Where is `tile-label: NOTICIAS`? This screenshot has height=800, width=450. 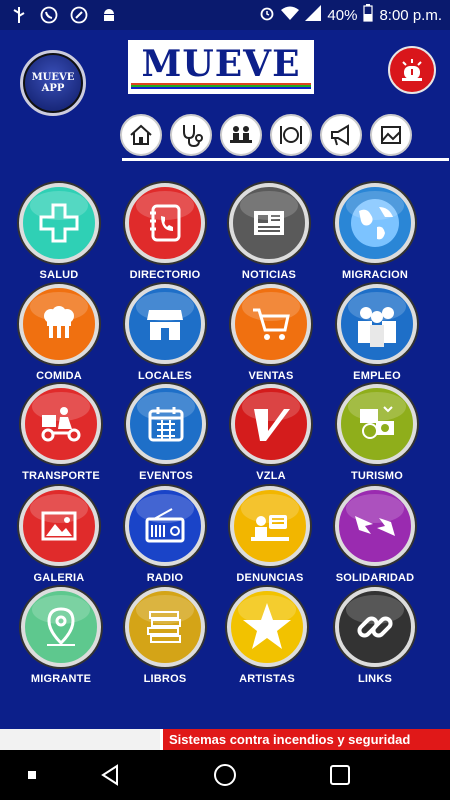
tile-label: NOTICIAS is located at coordinates (269, 275).